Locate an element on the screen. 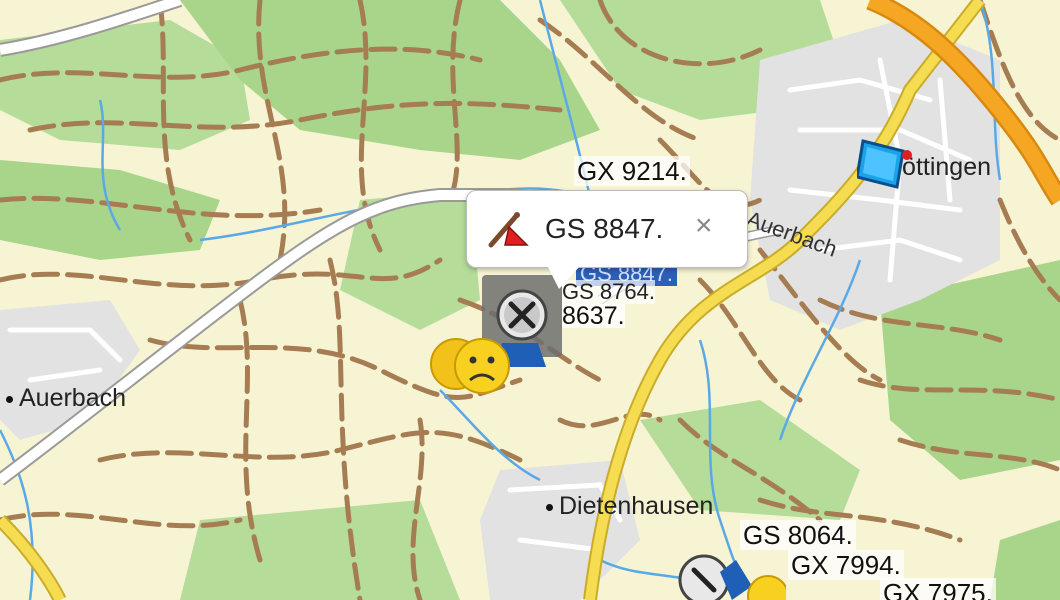 This screenshot has height=600, width=1060. cache-label-gs8637: 8637. is located at coordinates (593, 316).